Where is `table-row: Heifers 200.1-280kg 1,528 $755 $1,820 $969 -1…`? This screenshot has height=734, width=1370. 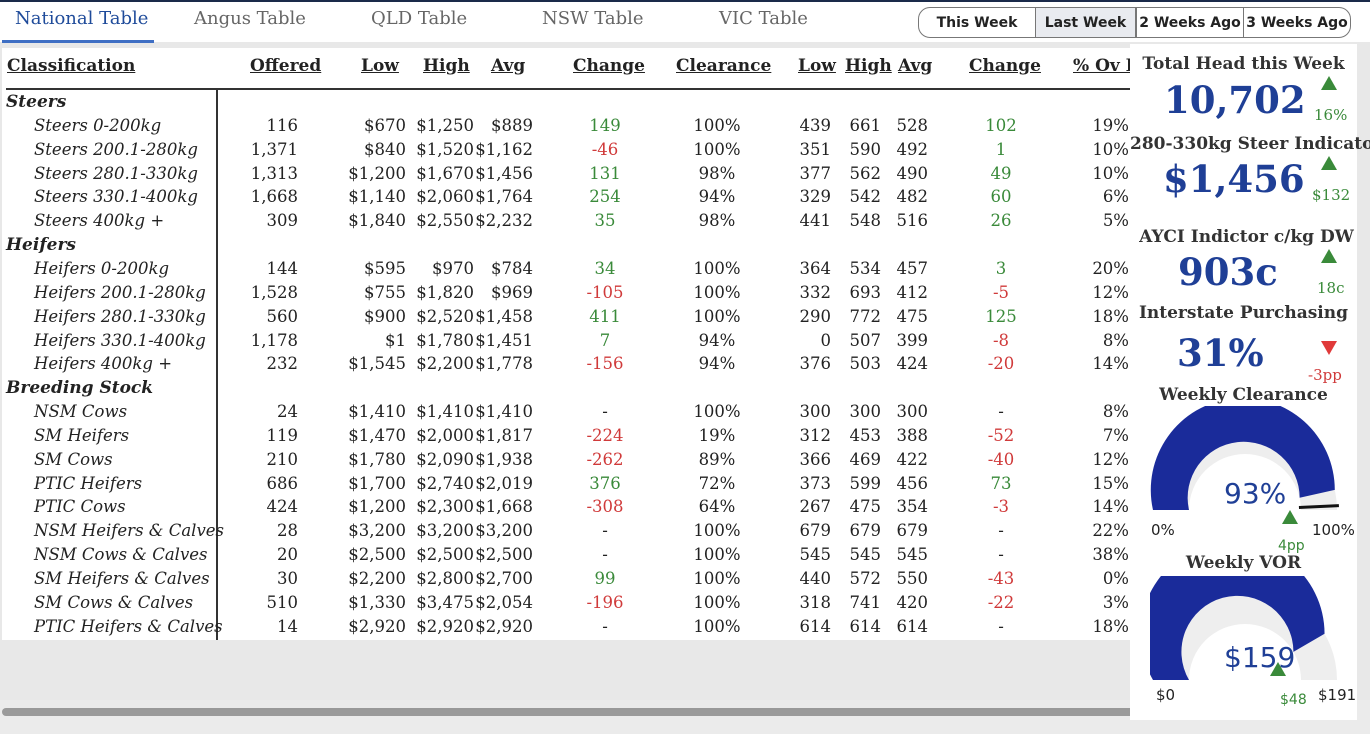
table-row: Heifers 200.1-280kg 1,528 $755 $1,820 $969 -1… is located at coordinates (566, 295).